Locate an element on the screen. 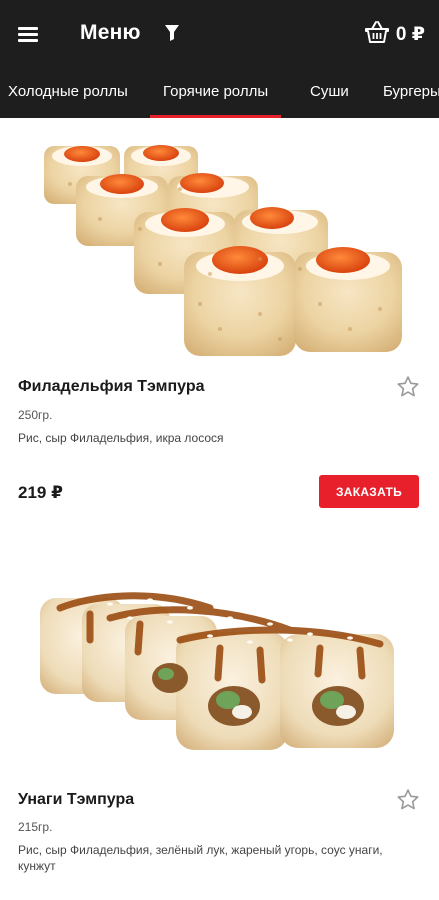 The image size is (439, 900). page-title: Меню is located at coordinates (110, 32).